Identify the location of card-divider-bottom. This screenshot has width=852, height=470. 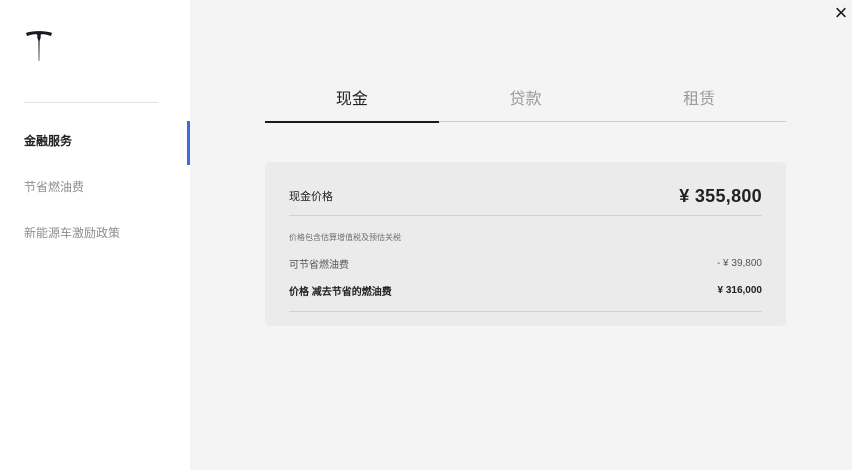
(525, 311).